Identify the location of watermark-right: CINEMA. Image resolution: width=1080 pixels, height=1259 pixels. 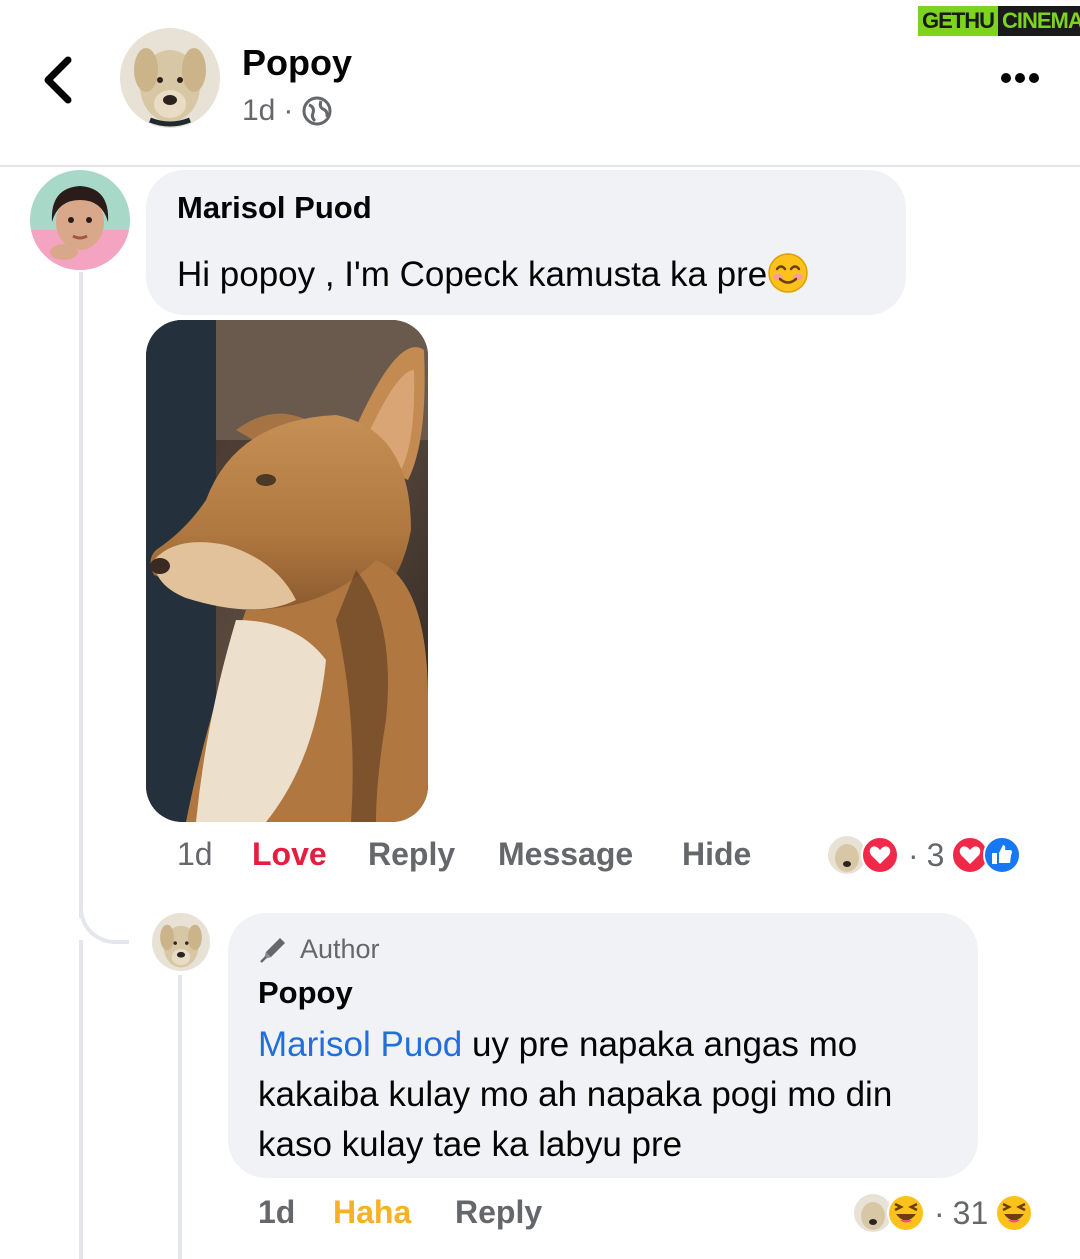
(1039, 21).